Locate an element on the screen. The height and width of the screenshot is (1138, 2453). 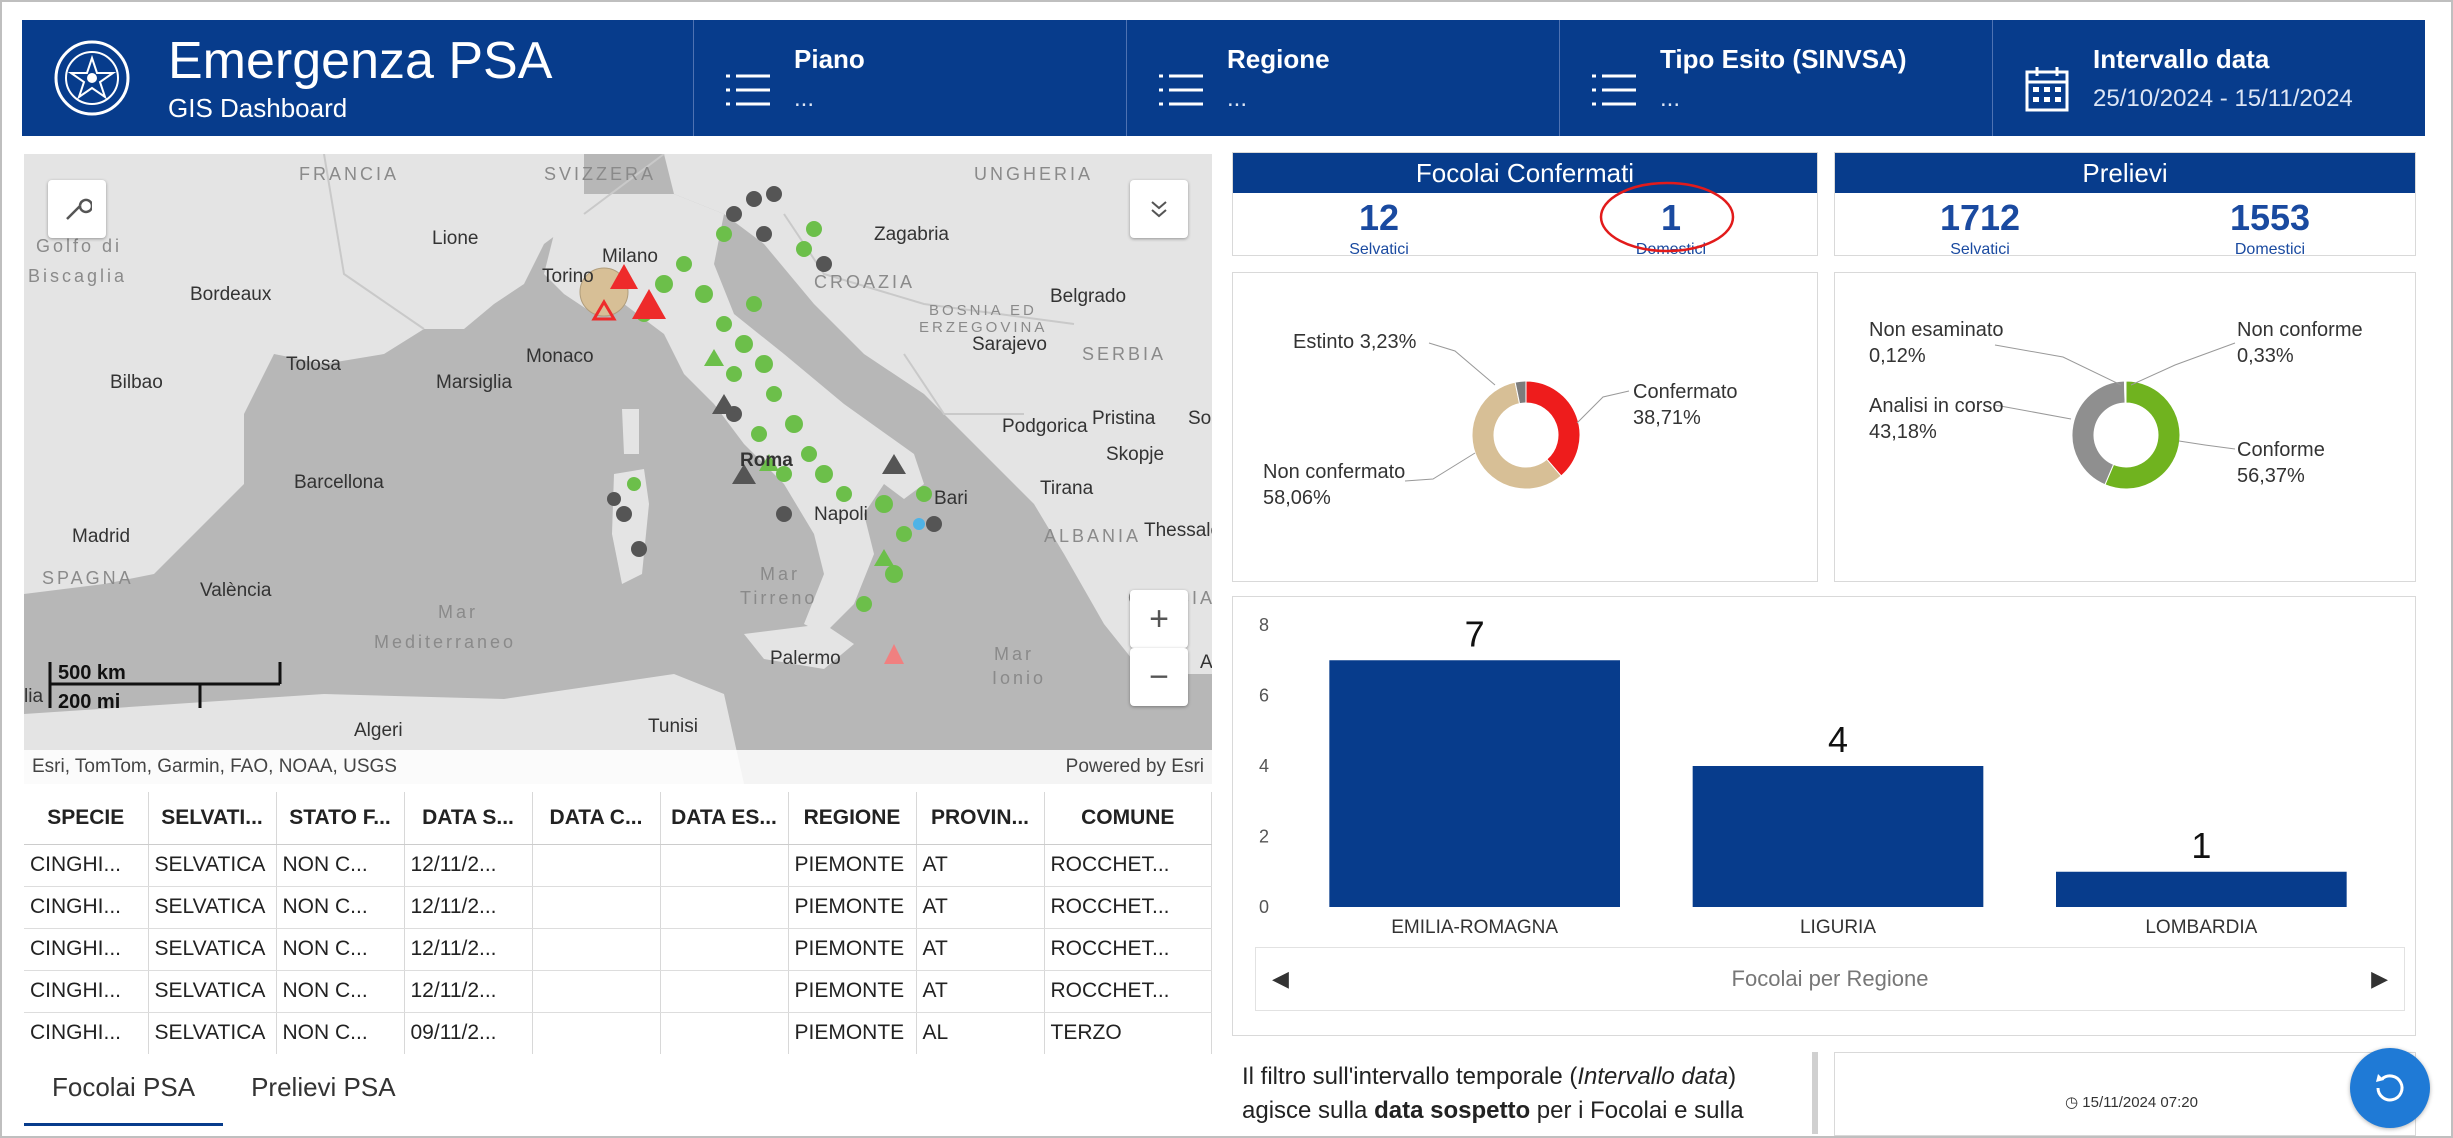
column-header: SPECIE is located at coordinates (86, 818).